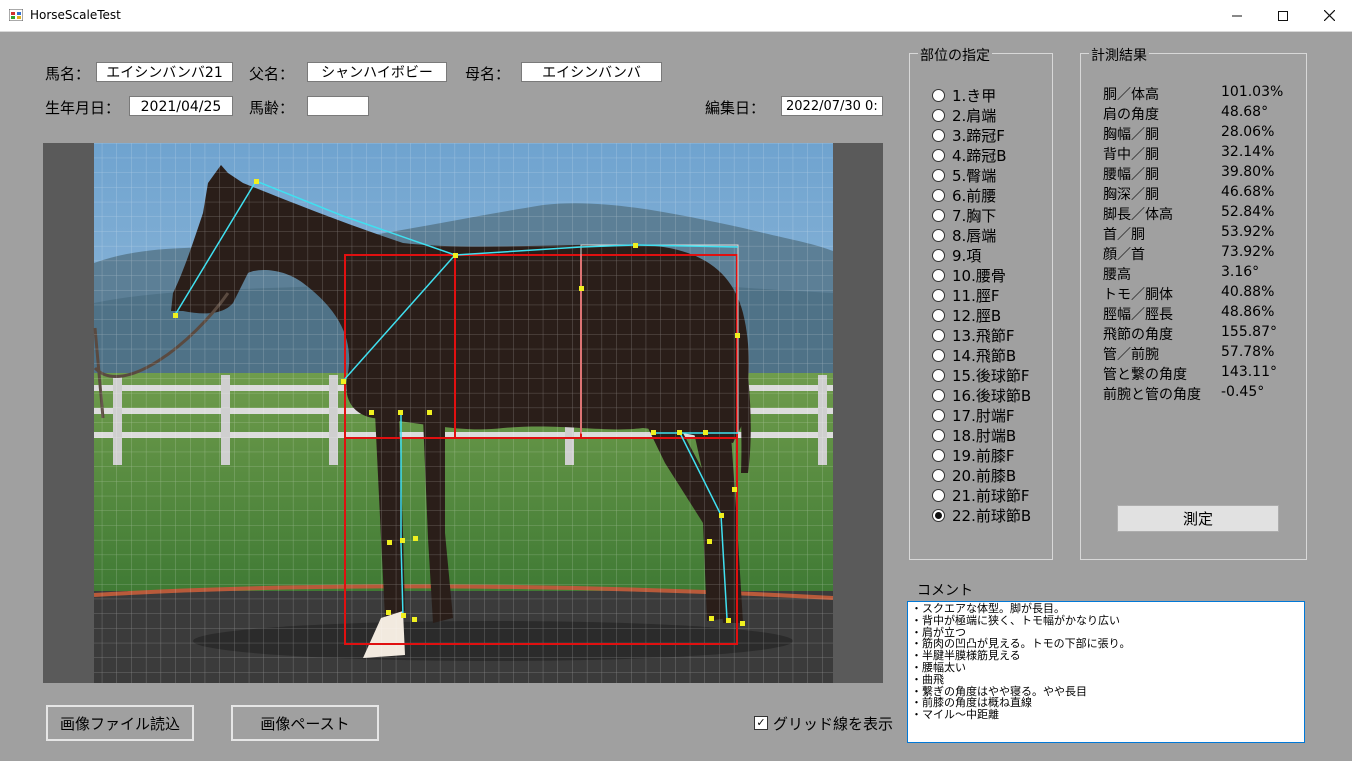 This screenshot has height=761, width=1352. I want to click on load-image-button: 画像ファイル読込, so click(120, 723).